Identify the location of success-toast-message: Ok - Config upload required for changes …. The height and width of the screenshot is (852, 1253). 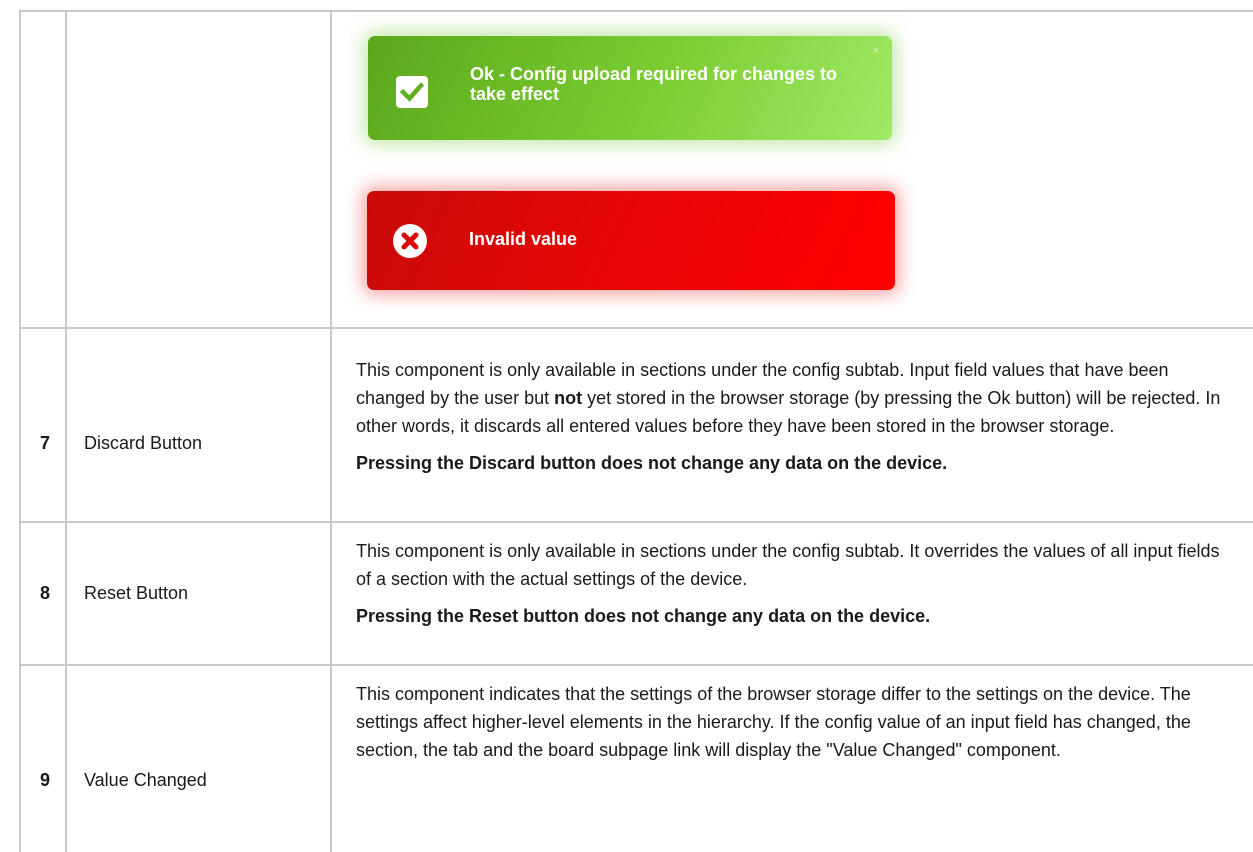
(654, 84).